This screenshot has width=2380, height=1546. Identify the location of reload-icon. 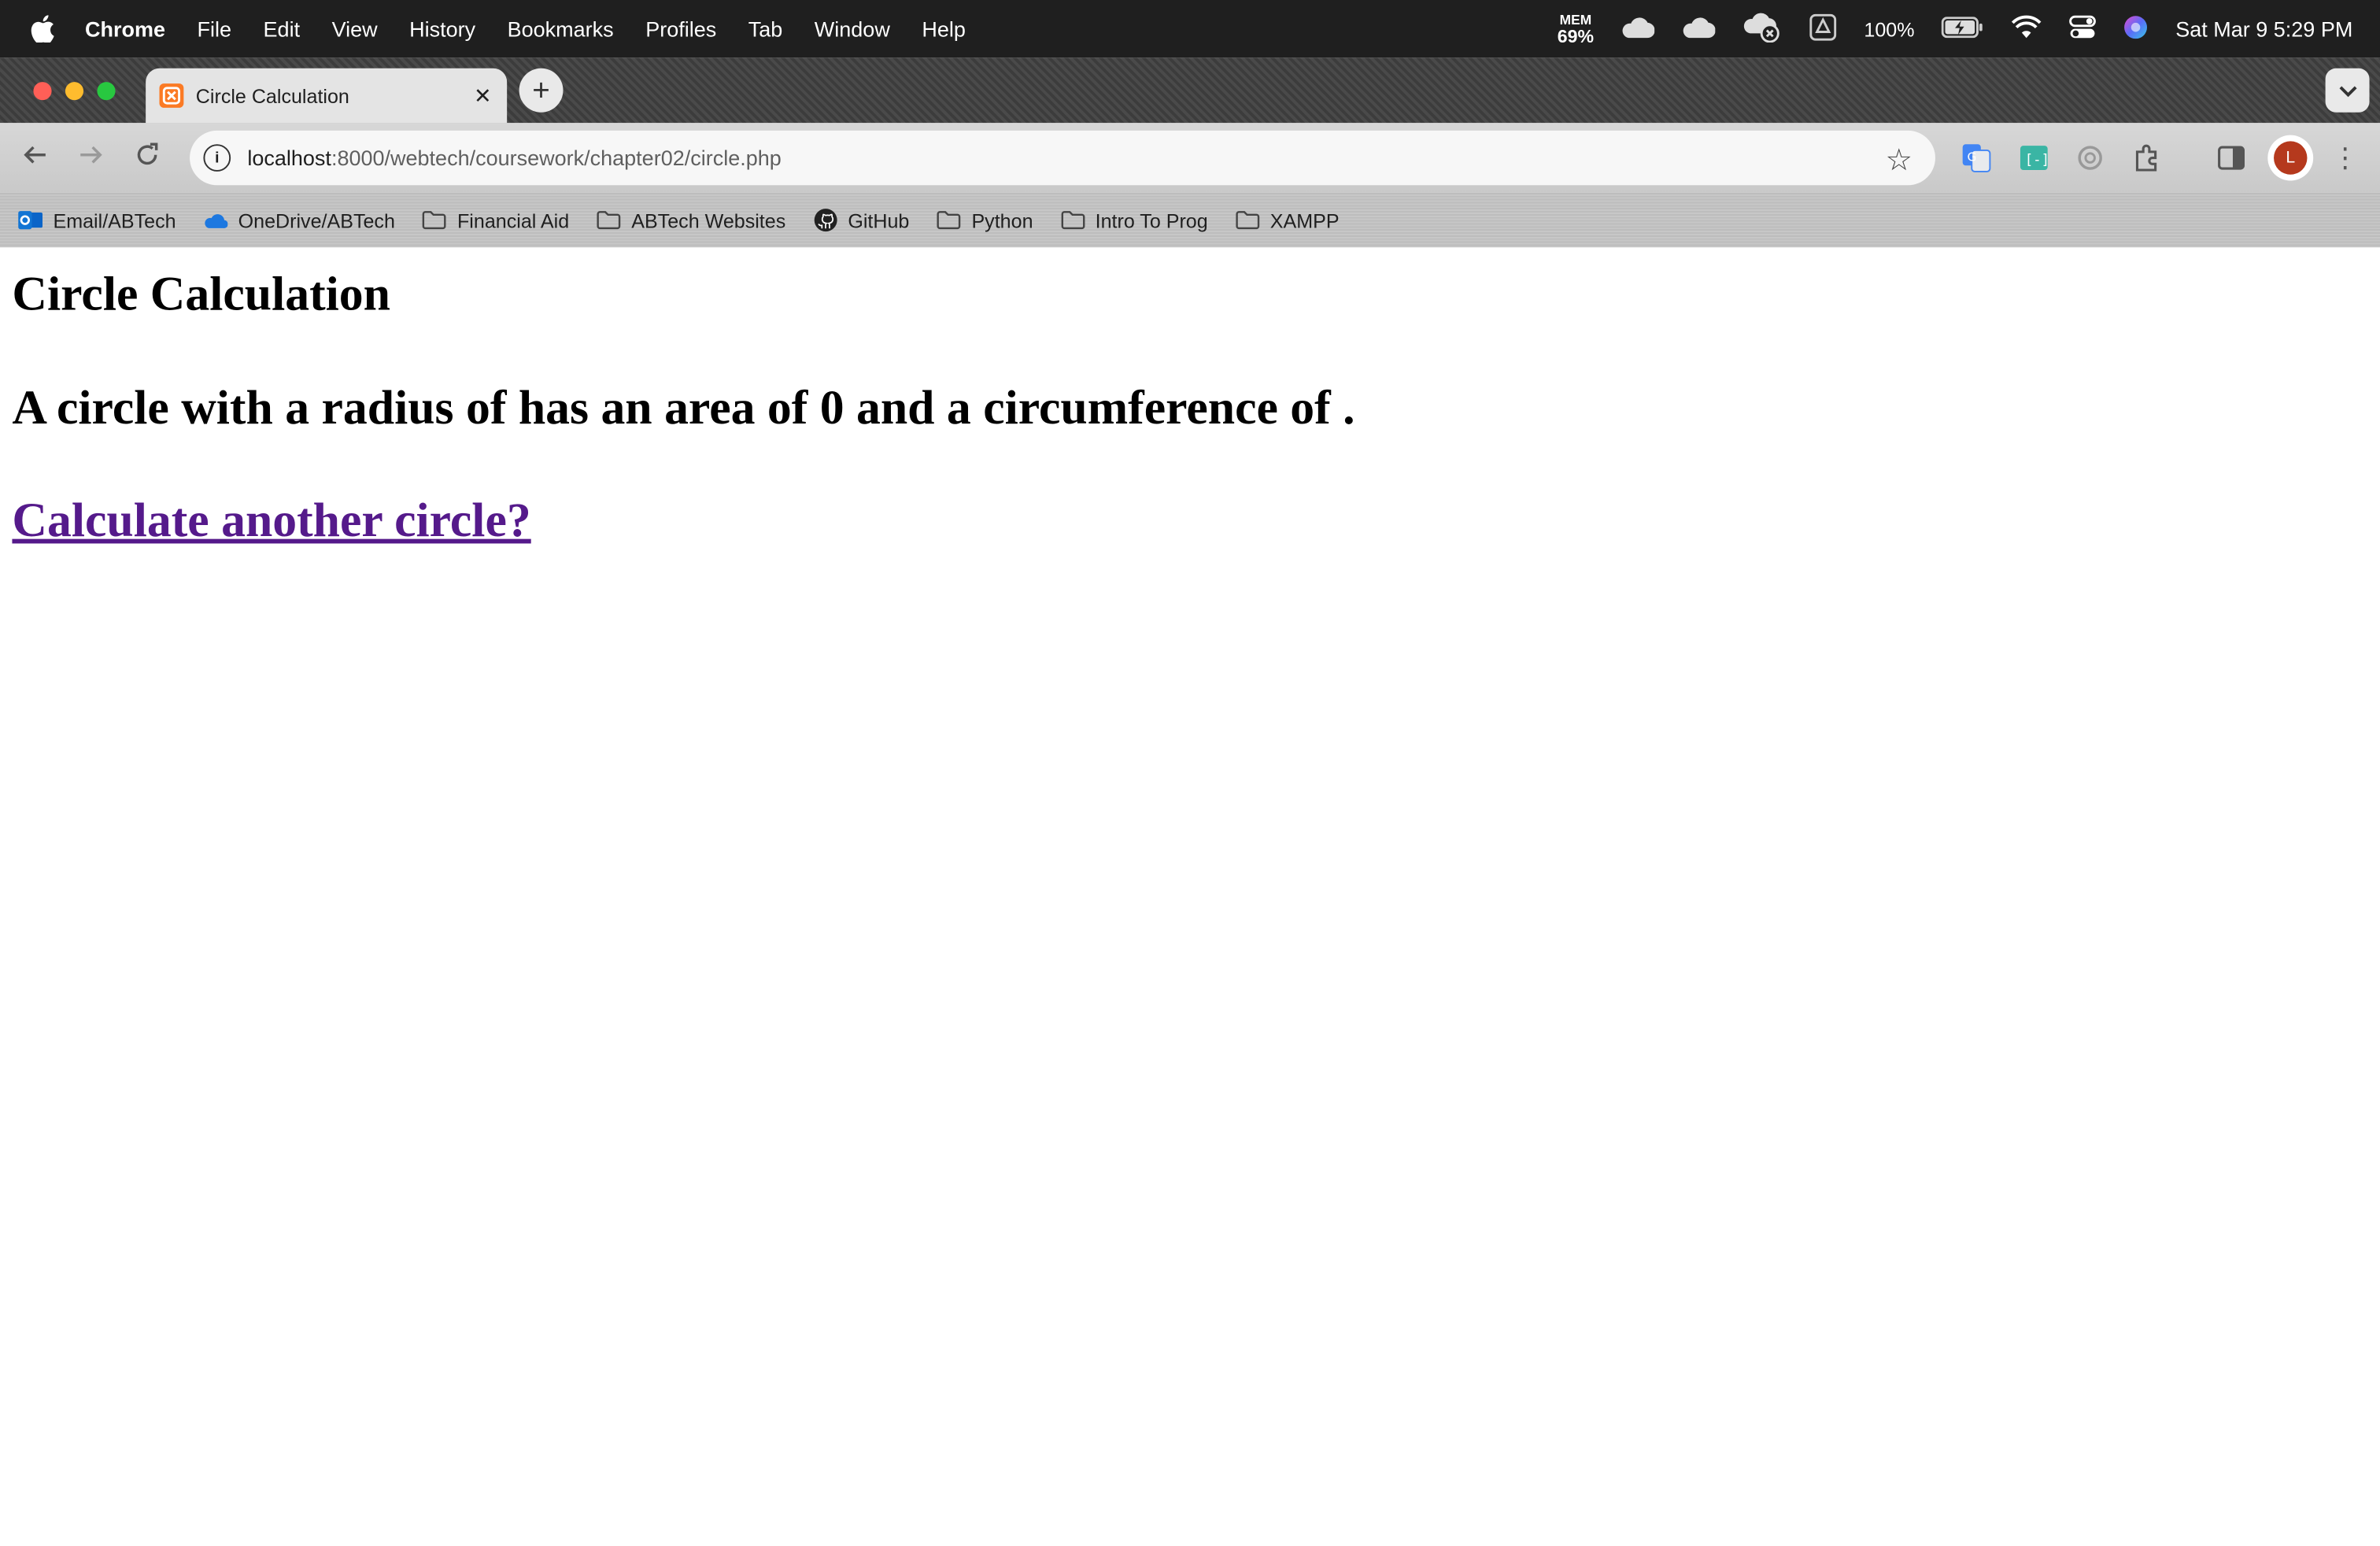
(147, 158).